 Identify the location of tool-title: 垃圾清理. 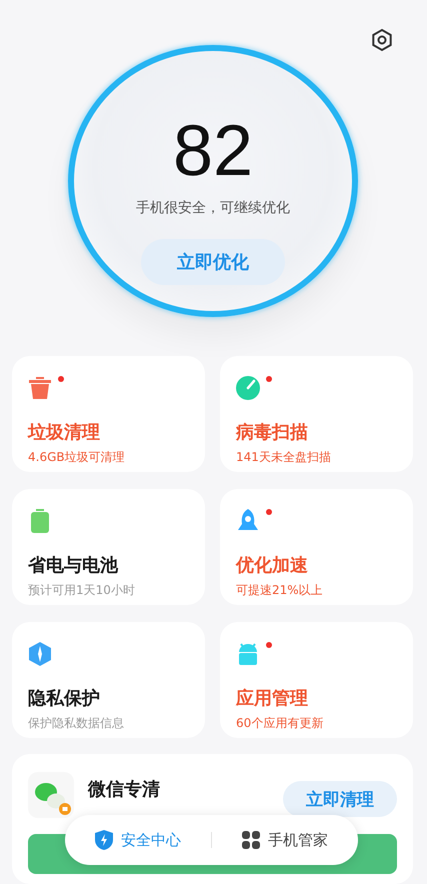
(64, 432).